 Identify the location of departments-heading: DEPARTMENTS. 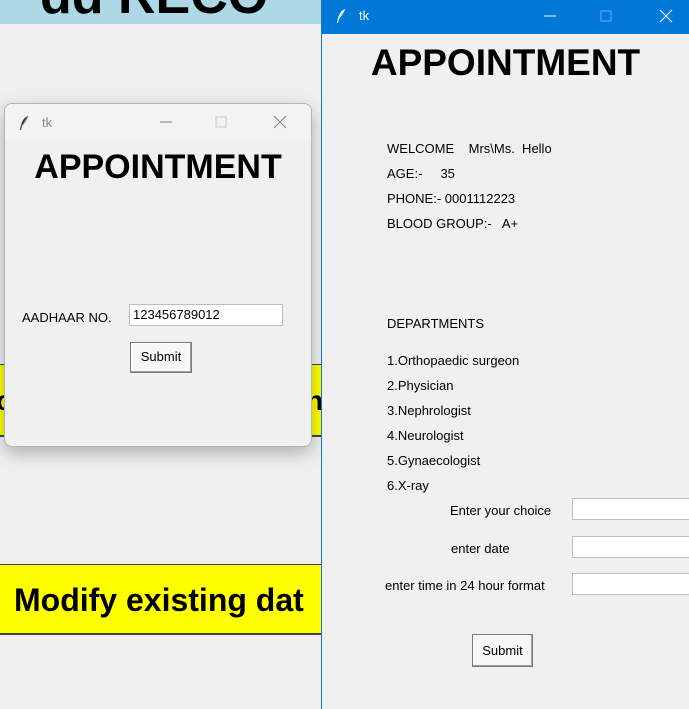
(436, 323).